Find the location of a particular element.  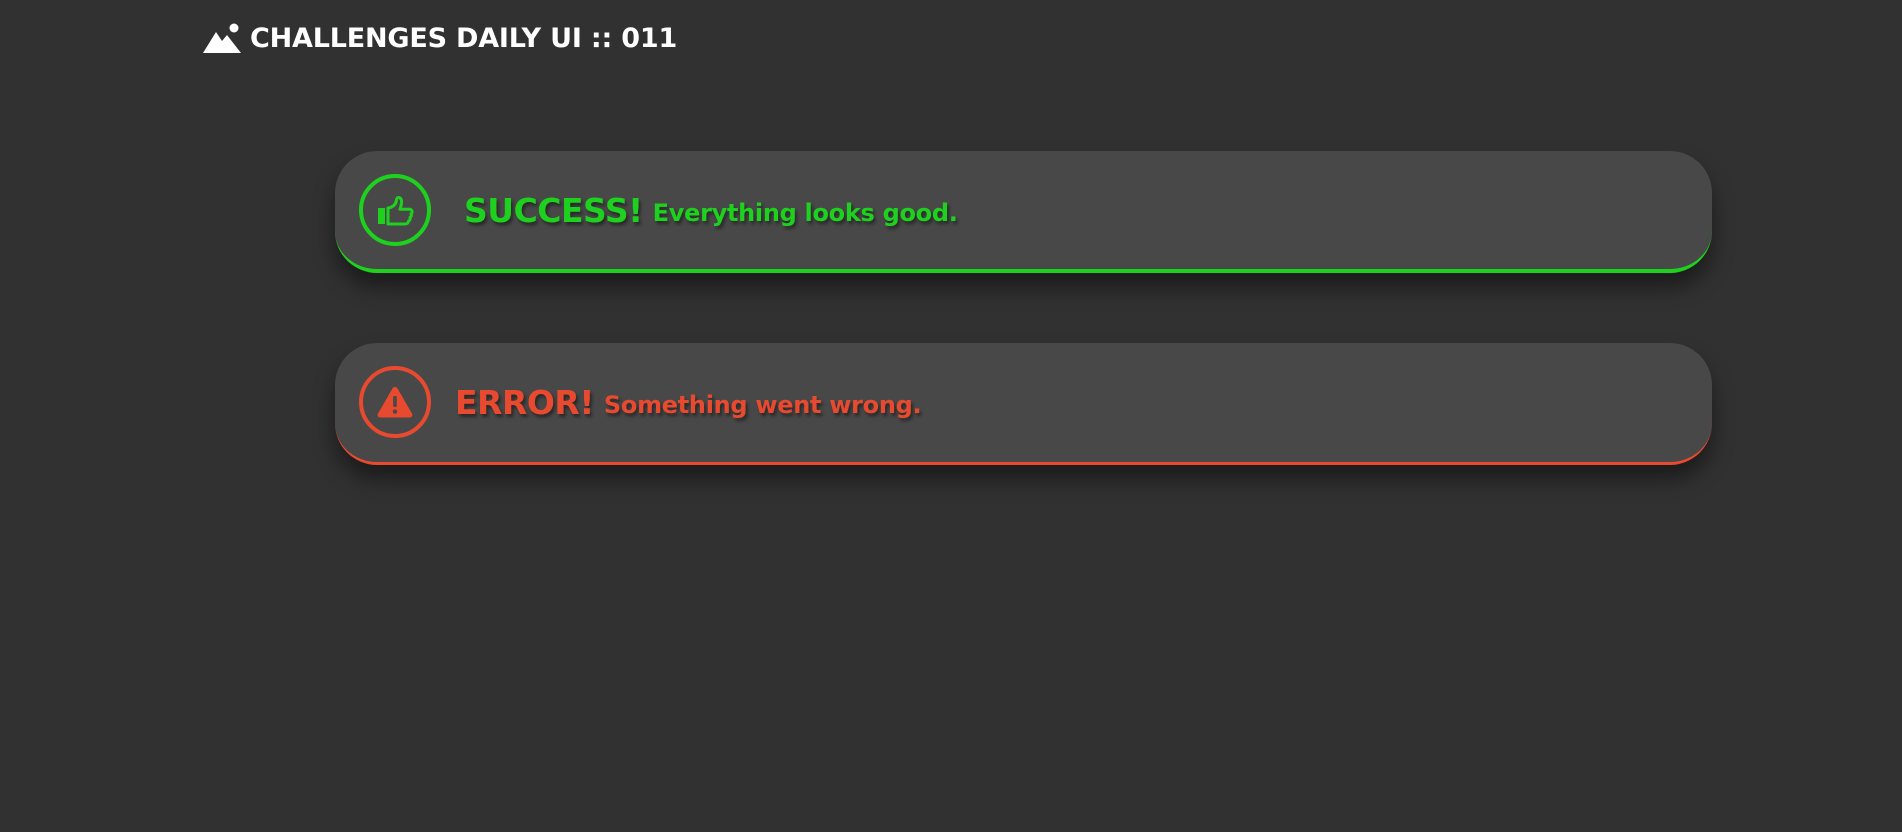

success-icon-badge is located at coordinates (395, 210).